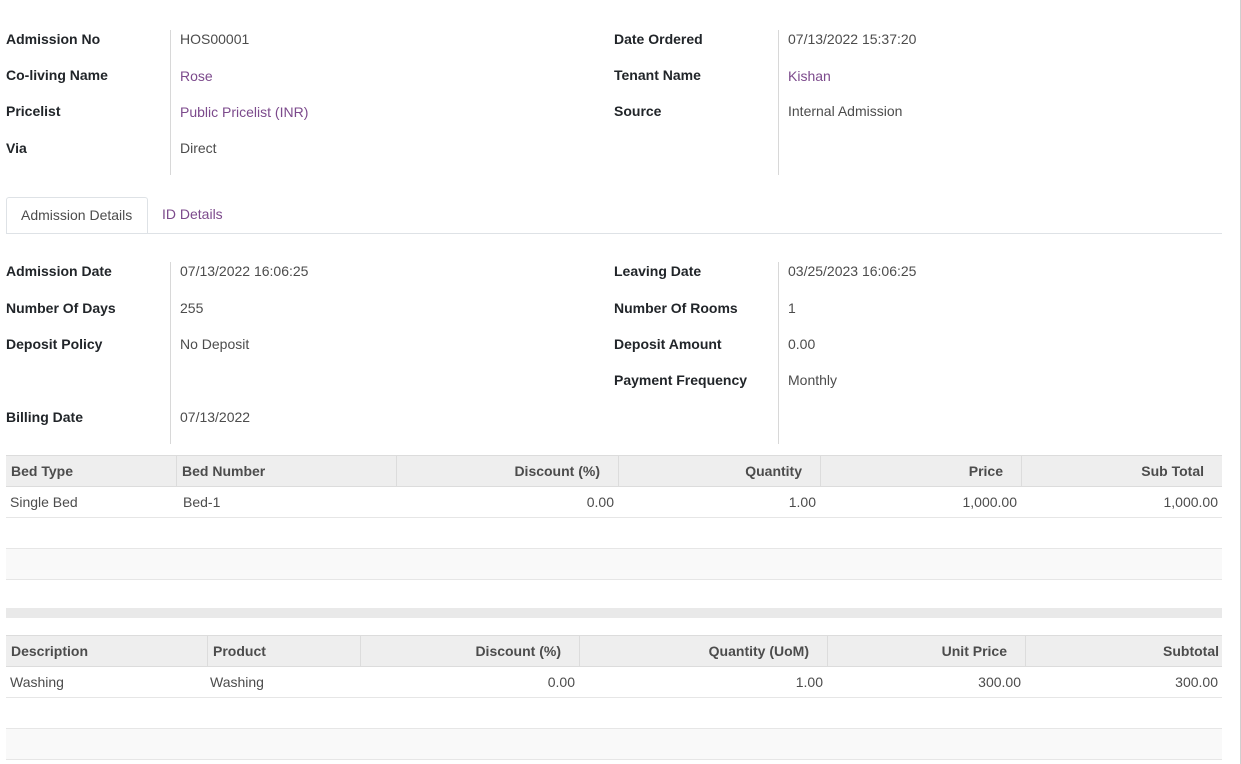  What do you see at coordinates (170, 102) in the screenshot?
I see `header-left-divider` at bounding box center [170, 102].